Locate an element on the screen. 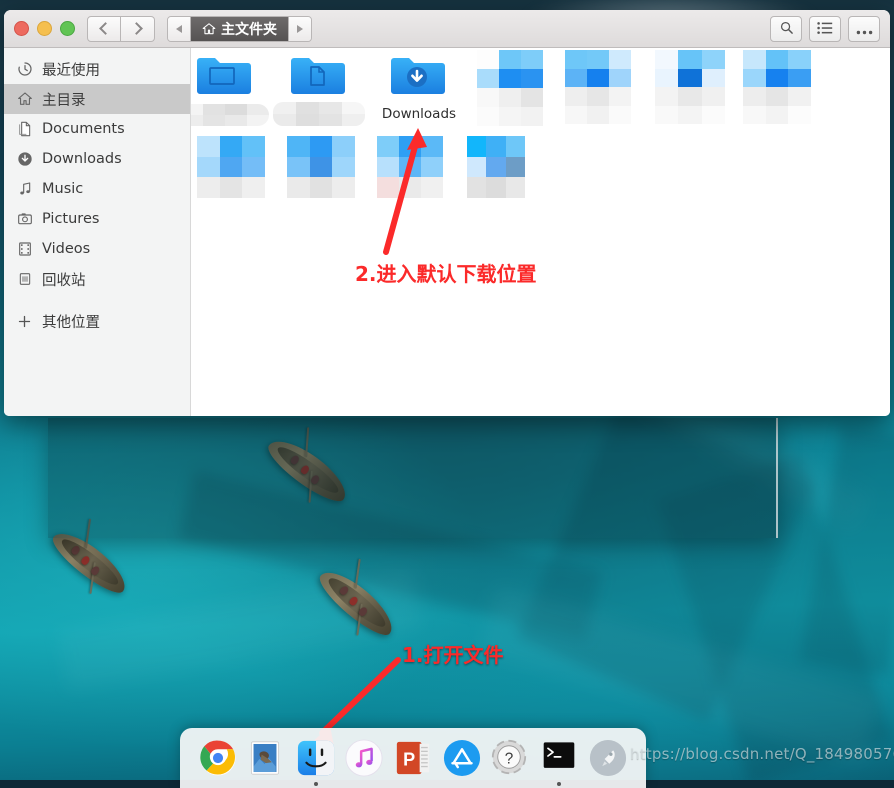 Image resolution: width=894 pixels, height=788 pixels. list-view-icon is located at coordinates (825, 29).